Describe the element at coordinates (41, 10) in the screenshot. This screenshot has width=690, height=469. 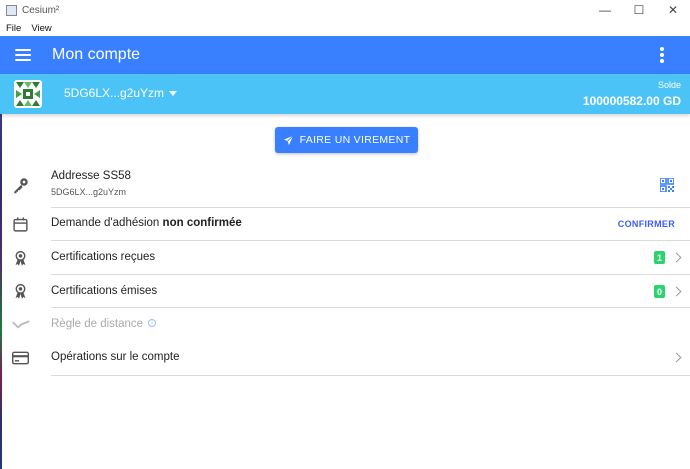
I see `window-title: Cesium²` at that location.